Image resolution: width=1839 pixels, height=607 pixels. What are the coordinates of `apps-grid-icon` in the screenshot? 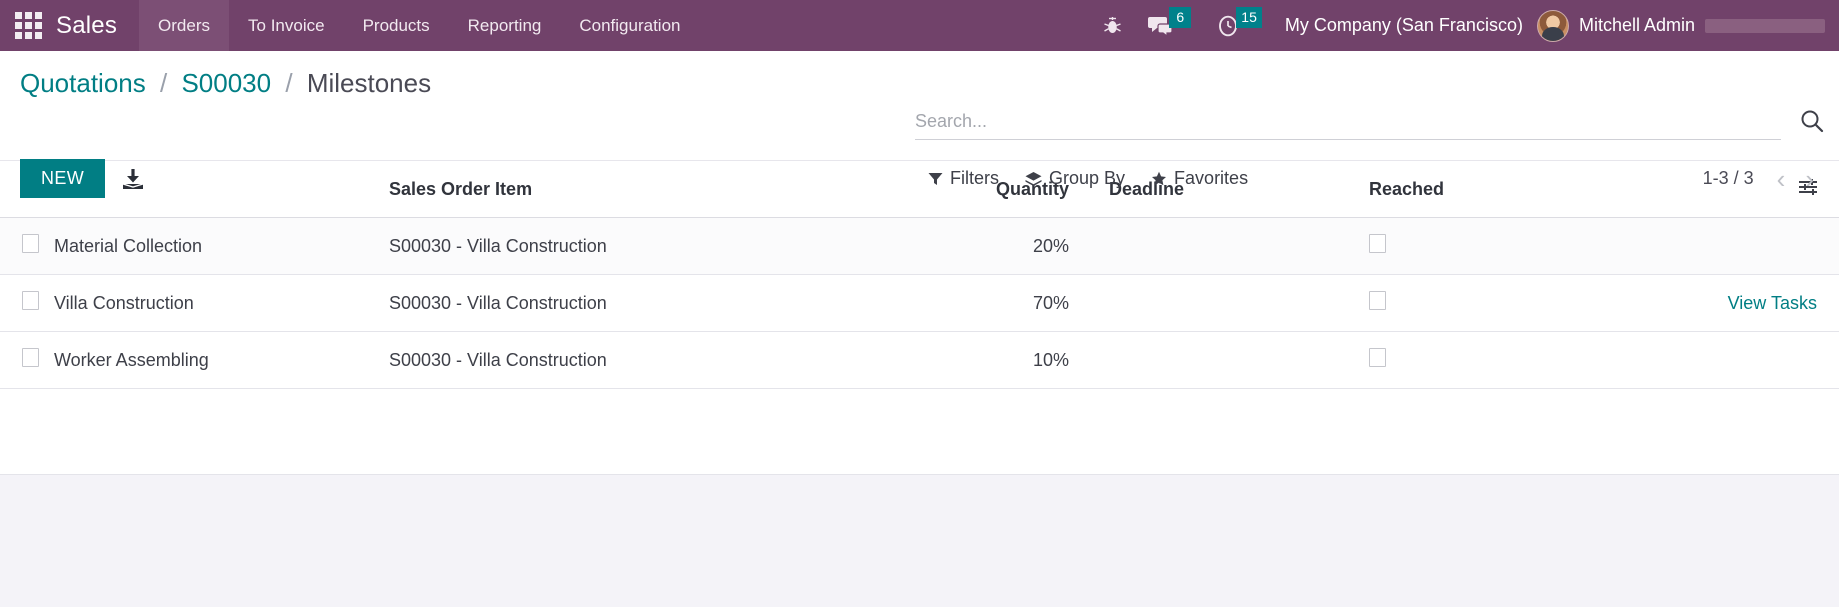 It's located at (28, 25).